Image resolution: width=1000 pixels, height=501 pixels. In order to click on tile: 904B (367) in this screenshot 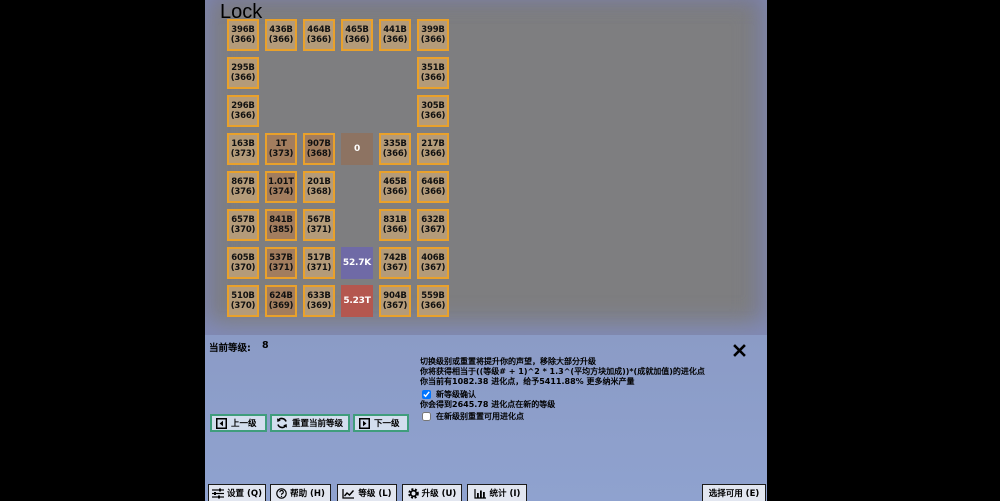, I will do `click(395, 301)`.